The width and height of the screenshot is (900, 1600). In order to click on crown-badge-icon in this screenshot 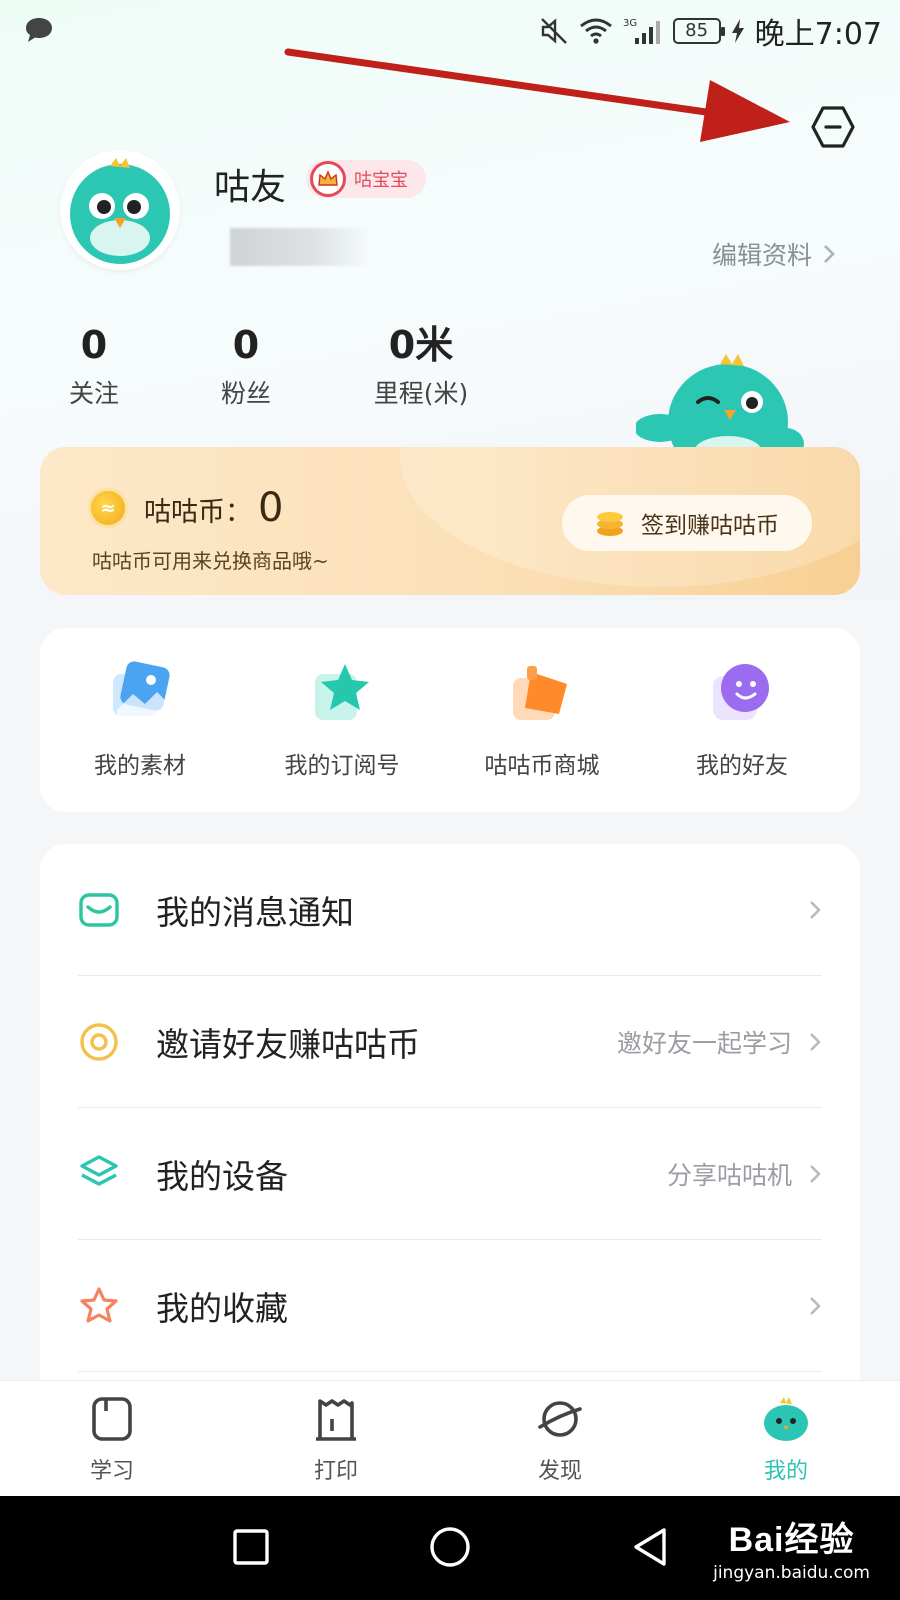, I will do `click(328, 179)`.